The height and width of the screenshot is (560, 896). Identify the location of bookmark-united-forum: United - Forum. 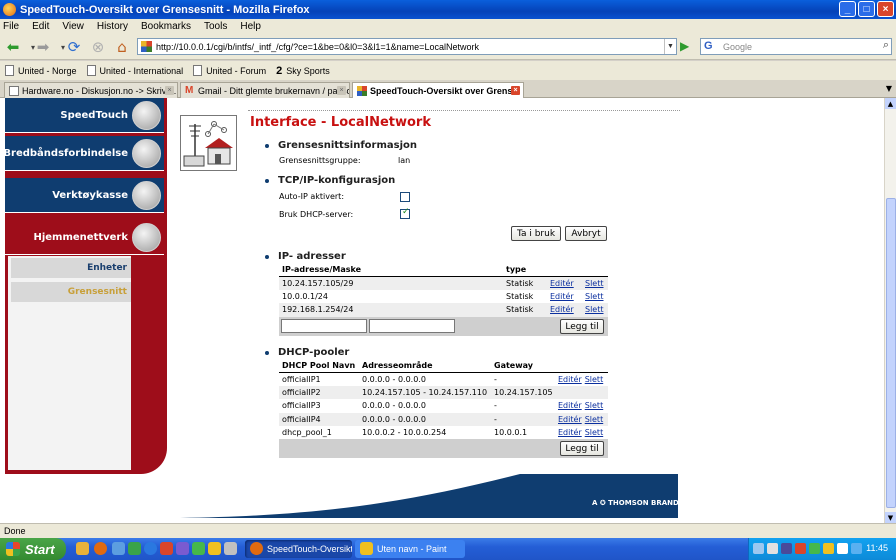
(229, 70).